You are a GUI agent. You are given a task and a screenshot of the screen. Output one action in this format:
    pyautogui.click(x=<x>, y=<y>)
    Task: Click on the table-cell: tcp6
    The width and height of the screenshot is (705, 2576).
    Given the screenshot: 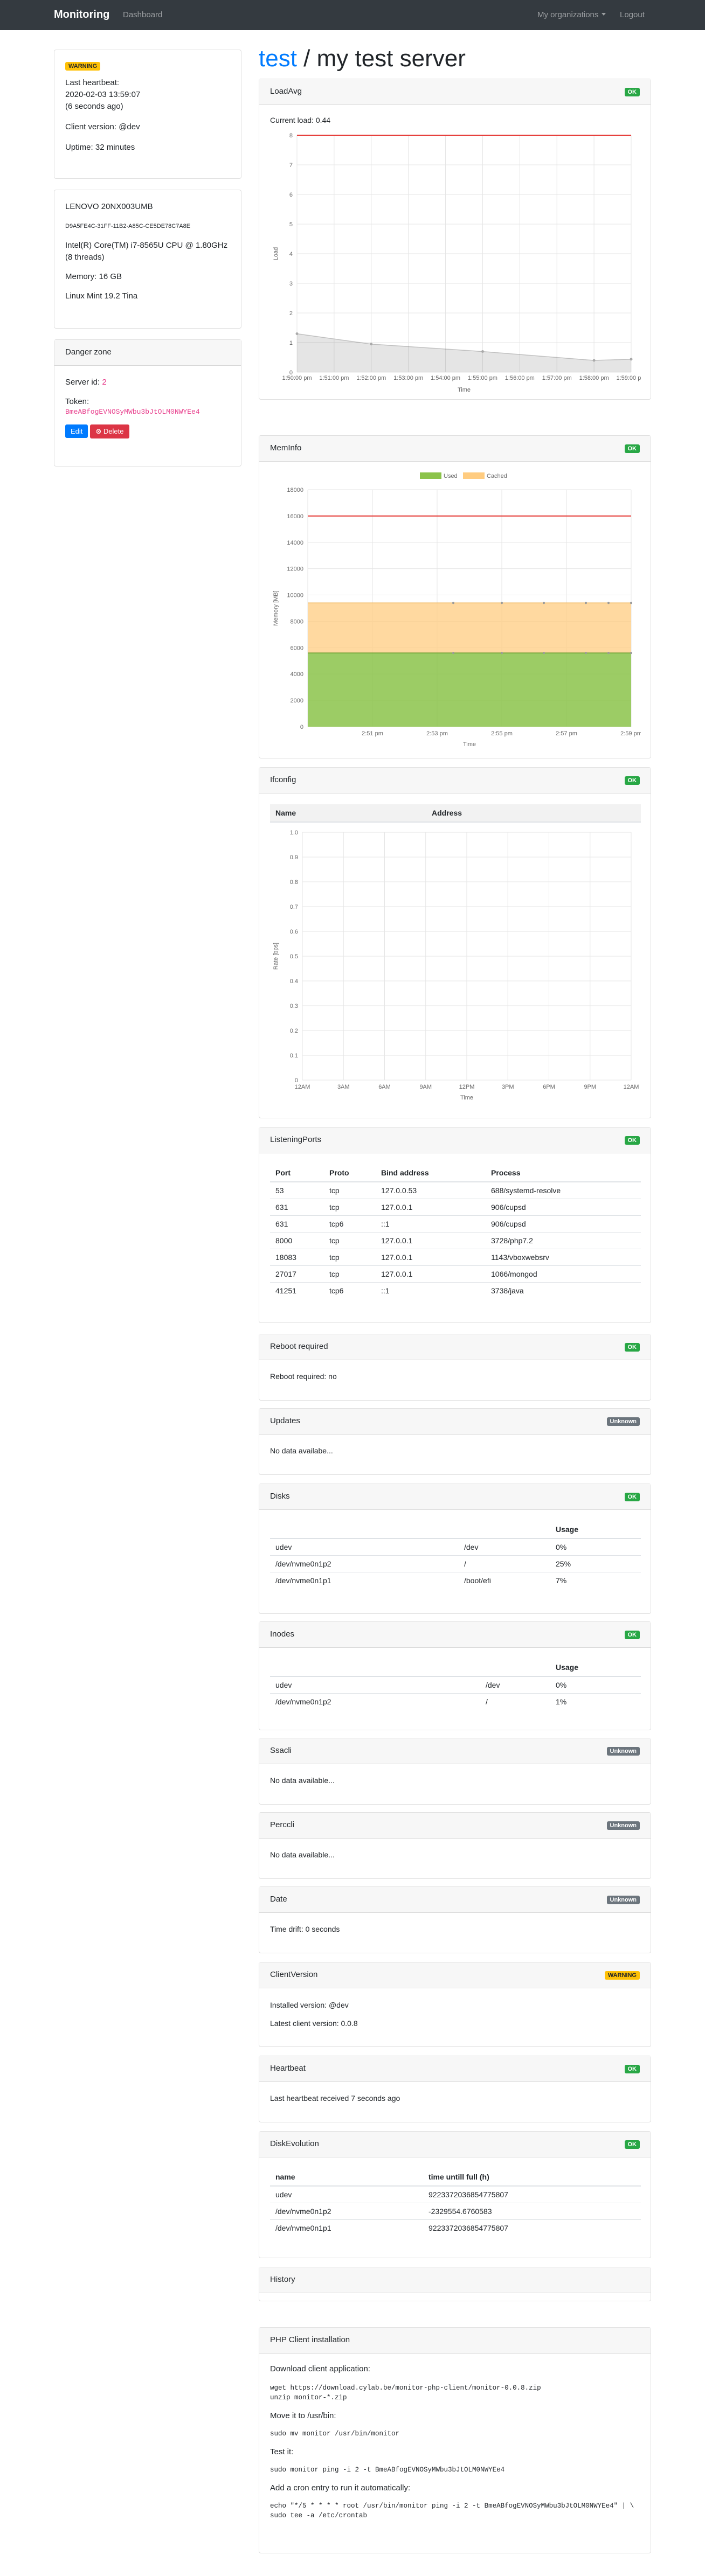 What is the action you would take?
    pyautogui.click(x=350, y=1290)
    